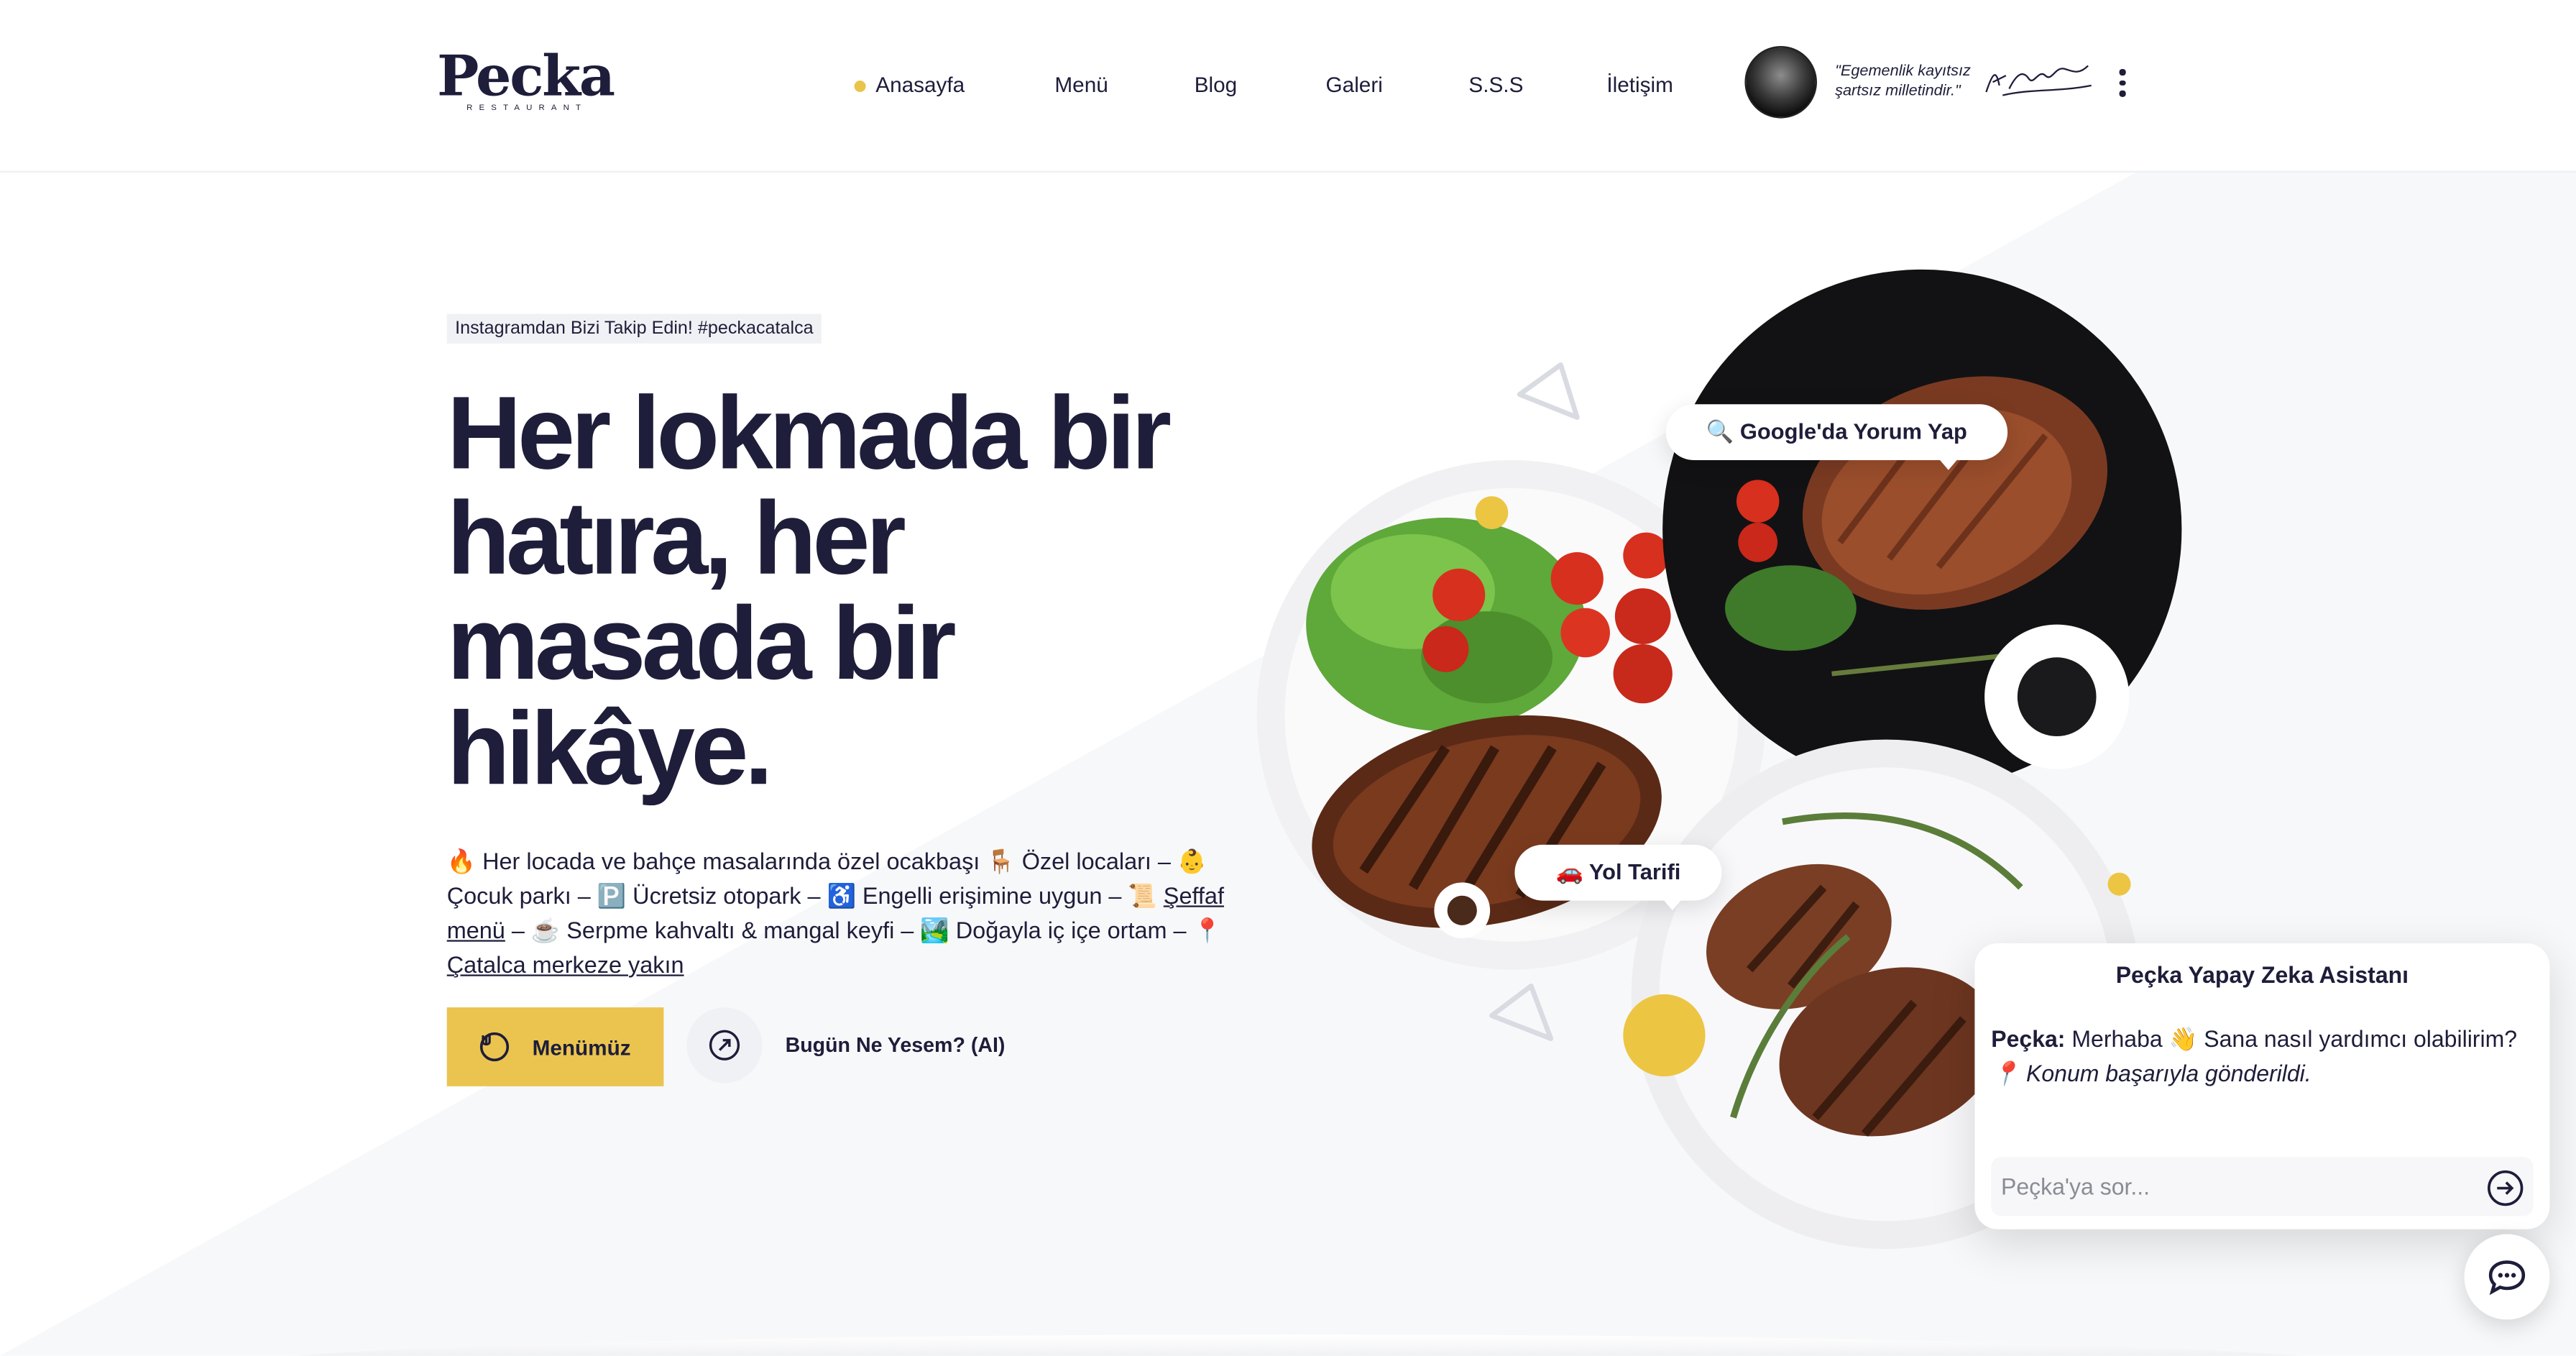 This screenshot has width=2576, height=1356. Describe the element at coordinates (1836, 437) in the screenshot. I see `google-review-bubble: 🔍 Google'da Yorum Yap` at that location.